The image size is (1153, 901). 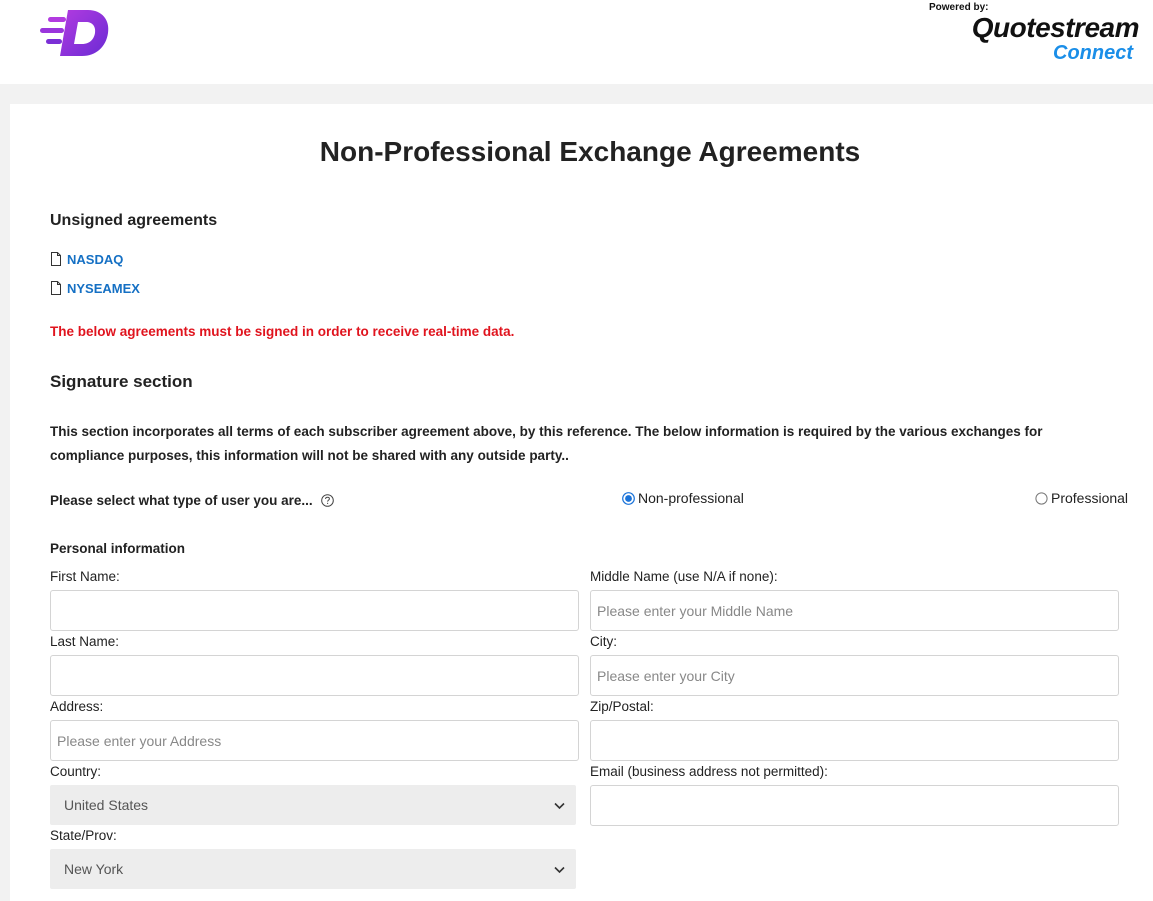 I want to click on question-circle-icon, so click(x=327, y=500).